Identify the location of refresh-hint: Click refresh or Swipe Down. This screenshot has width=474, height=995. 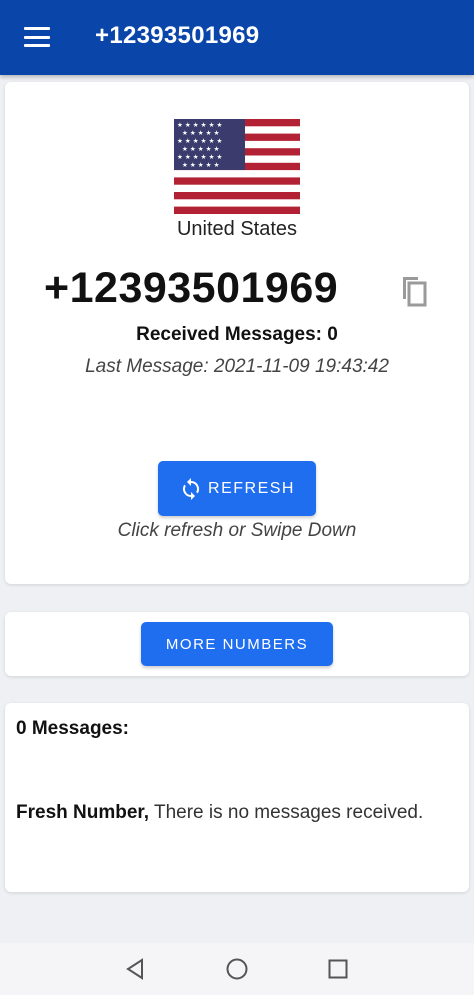
(237, 530).